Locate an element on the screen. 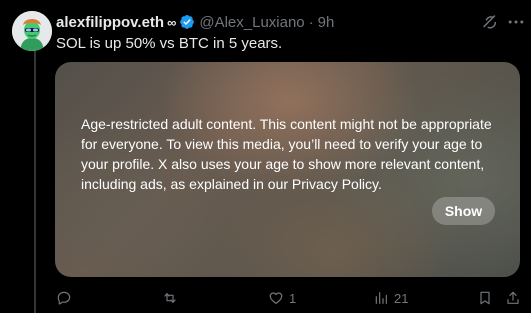 This screenshot has height=313, width=531. heart-icon is located at coordinates (276, 298).